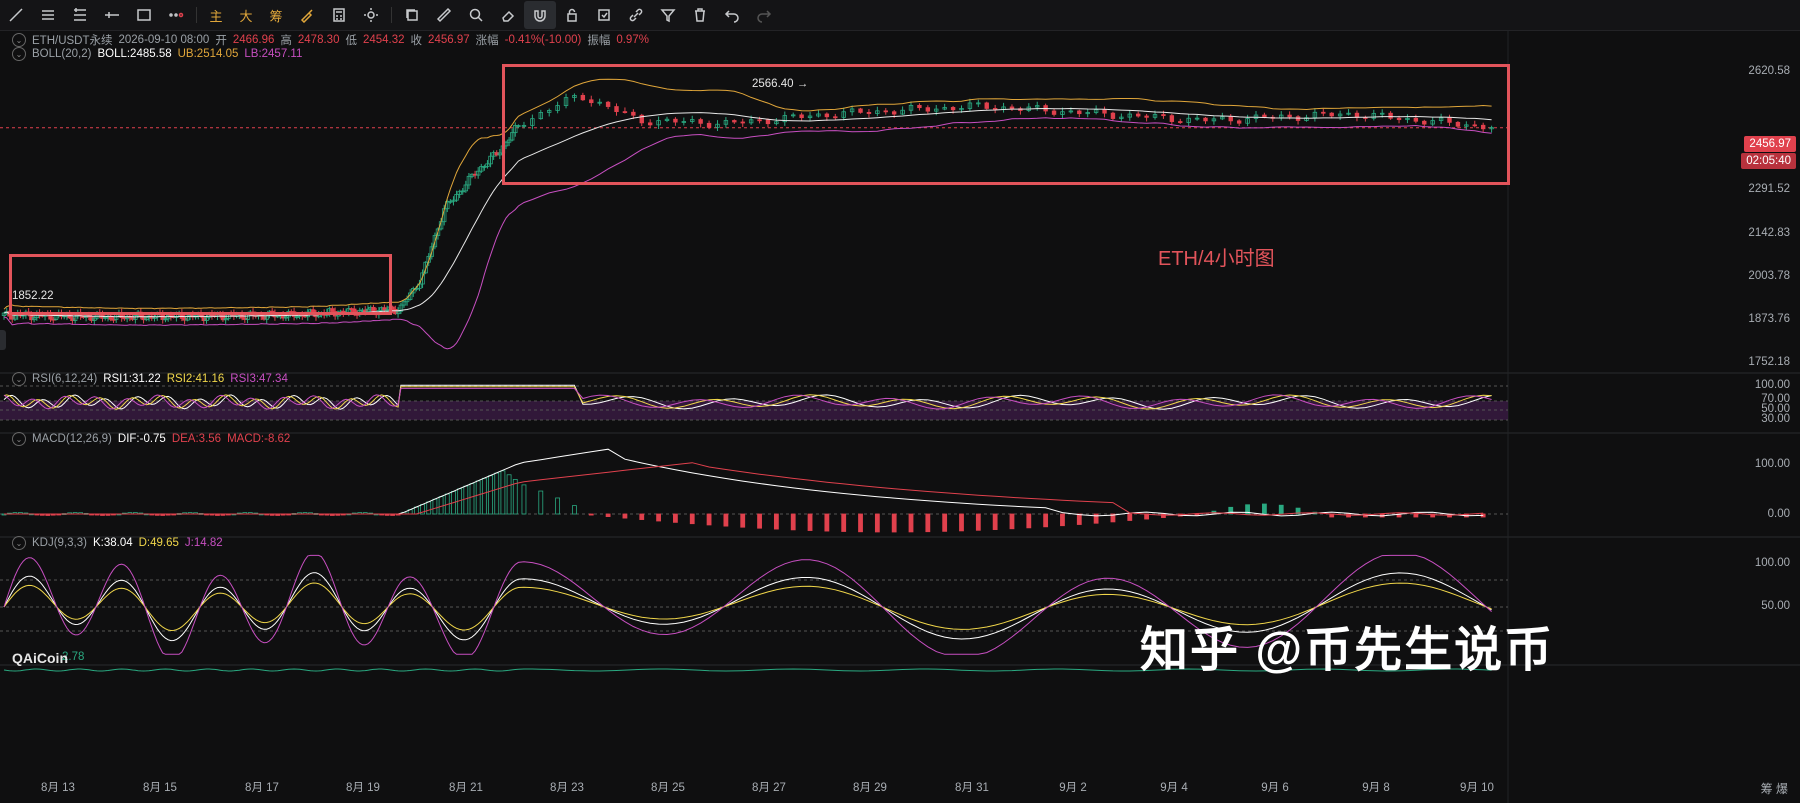 The height and width of the screenshot is (803, 1800). What do you see at coordinates (412, 15) in the screenshot?
I see `copy-icon` at bounding box center [412, 15].